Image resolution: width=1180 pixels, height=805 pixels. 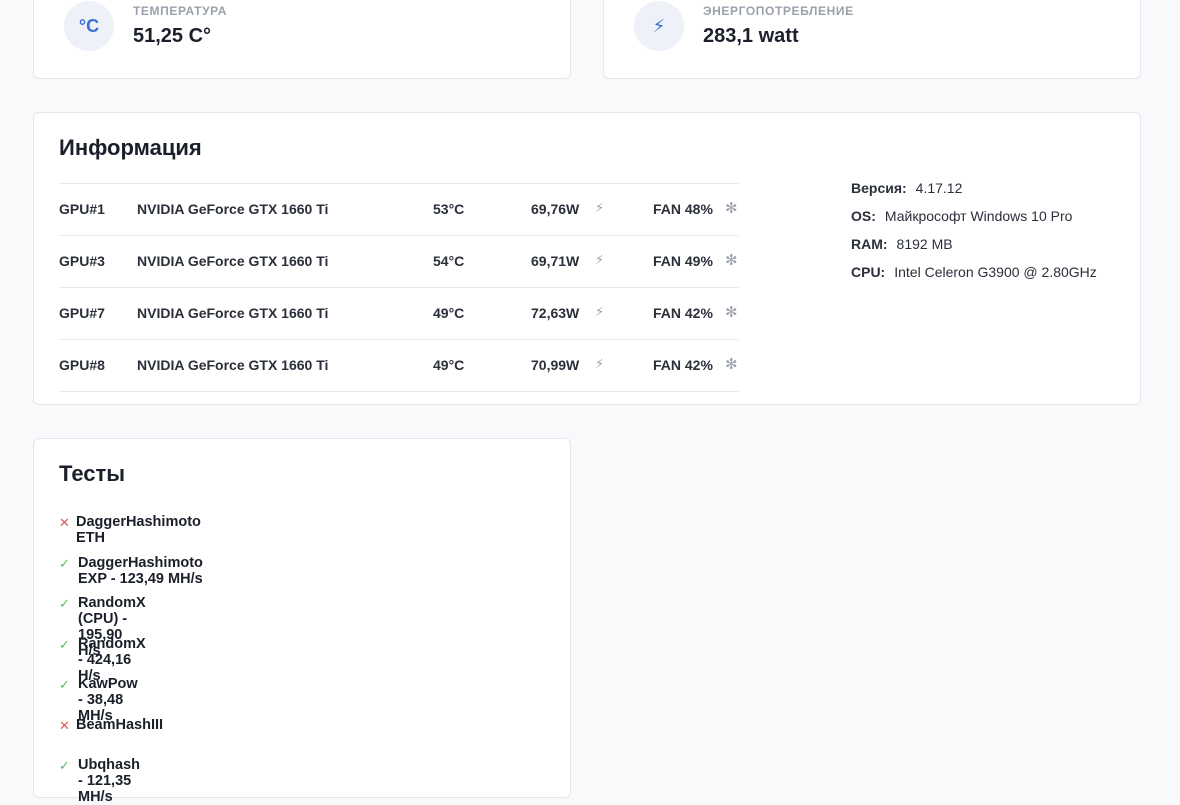 What do you see at coordinates (109, 781) in the screenshot?
I see `test-label: Ubqhash - 121,35 MH/s` at bounding box center [109, 781].